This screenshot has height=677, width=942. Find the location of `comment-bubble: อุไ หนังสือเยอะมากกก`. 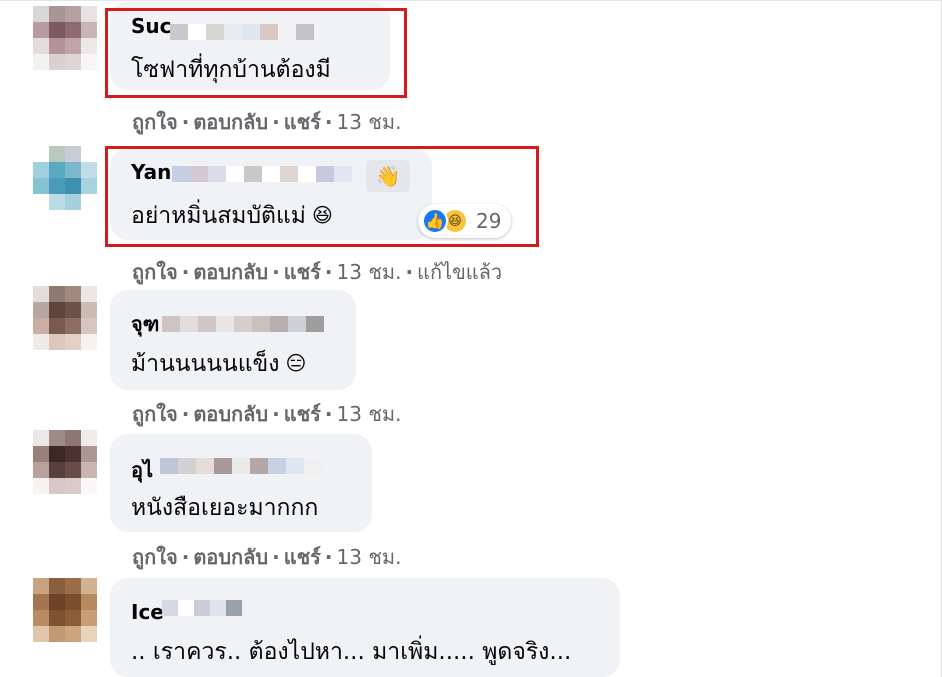

comment-bubble: อุไ หนังสือเยอะมากกก is located at coordinates (241, 483).